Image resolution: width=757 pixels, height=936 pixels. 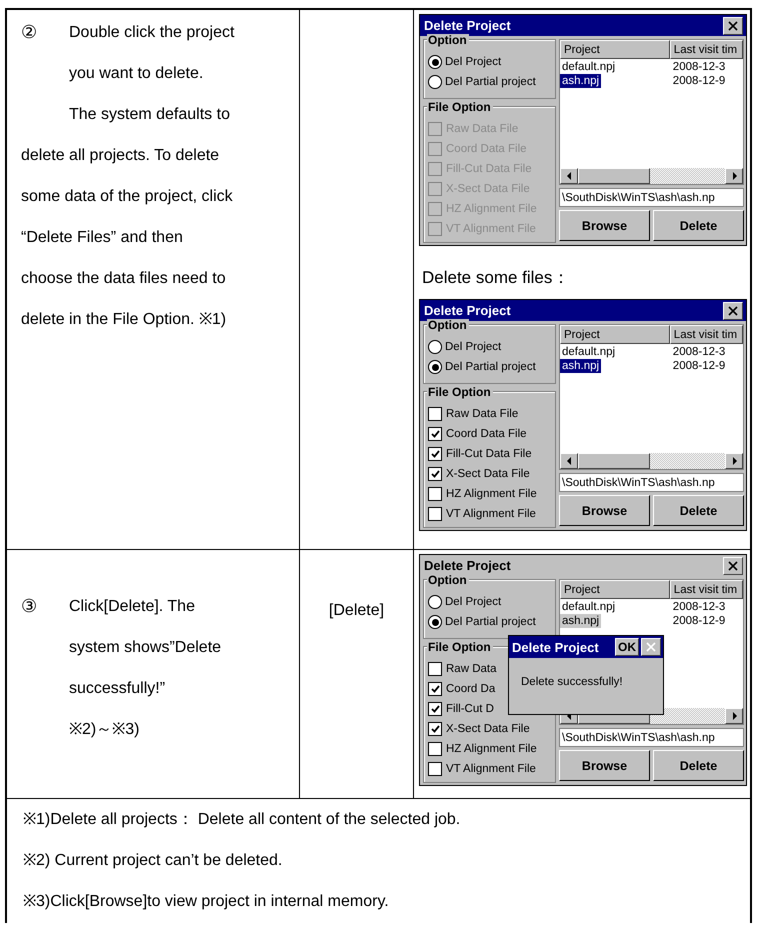 What do you see at coordinates (104, 730) in the screenshot?
I see `text-line: ※2)～※3)` at bounding box center [104, 730].